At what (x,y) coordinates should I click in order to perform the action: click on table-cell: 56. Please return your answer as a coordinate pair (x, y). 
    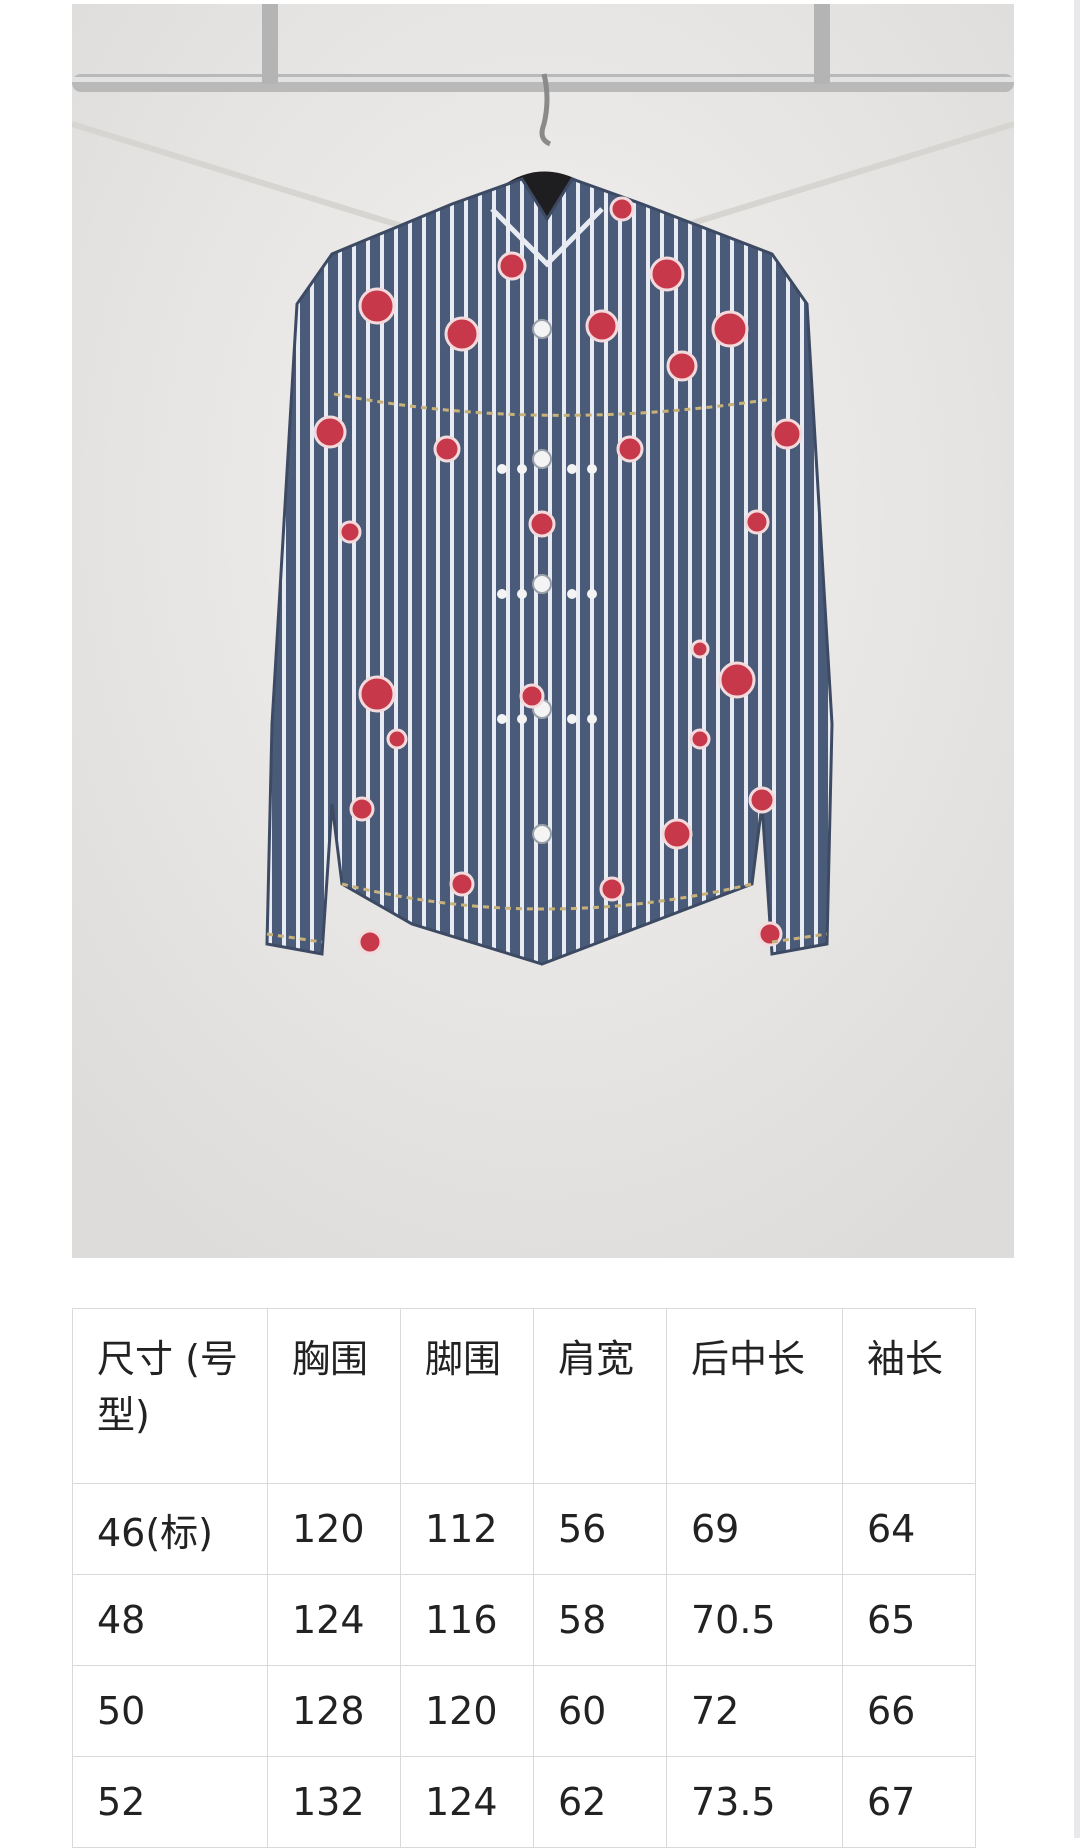
    Looking at the image, I should click on (600, 1529).